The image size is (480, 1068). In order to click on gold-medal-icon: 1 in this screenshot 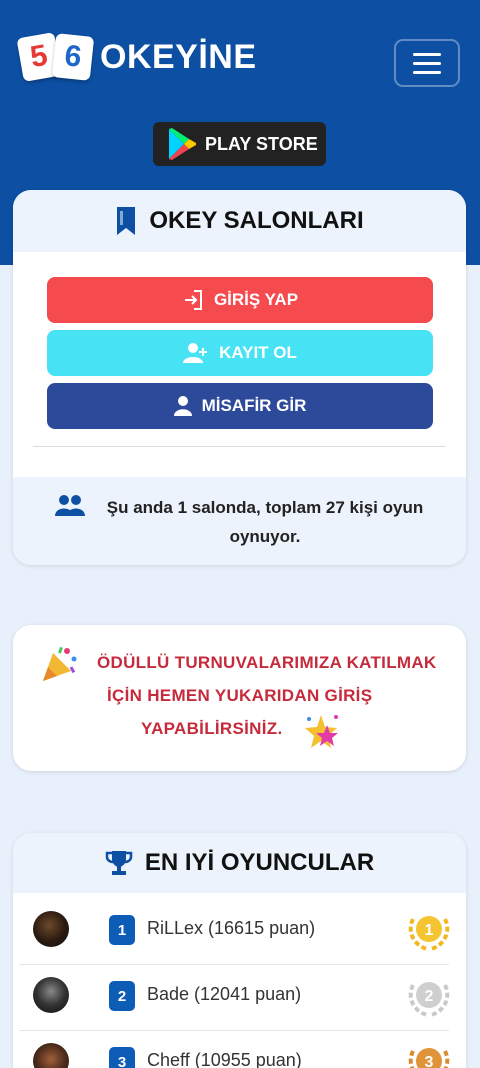, I will do `click(429, 933)`.